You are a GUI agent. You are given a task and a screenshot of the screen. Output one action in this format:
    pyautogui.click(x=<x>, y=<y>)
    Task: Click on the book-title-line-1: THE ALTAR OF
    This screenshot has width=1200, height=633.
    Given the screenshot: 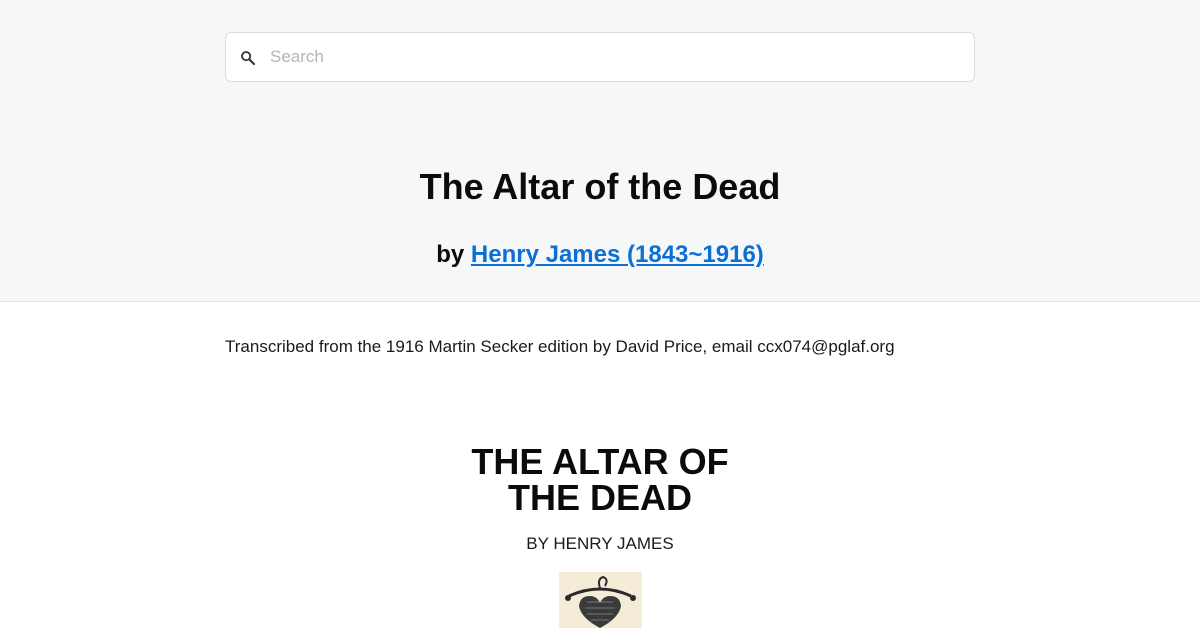 What is the action you would take?
    pyautogui.click(x=600, y=461)
    